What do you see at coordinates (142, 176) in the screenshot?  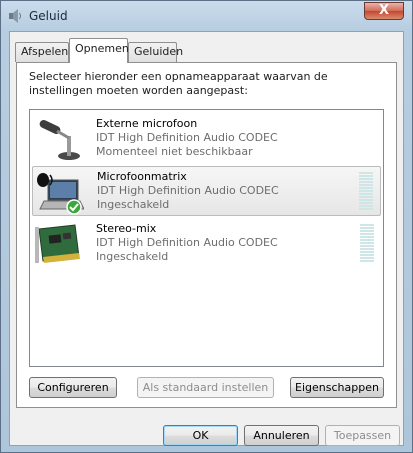 I see `device-name: Microfoonmatrix` at bounding box center [142, 176].